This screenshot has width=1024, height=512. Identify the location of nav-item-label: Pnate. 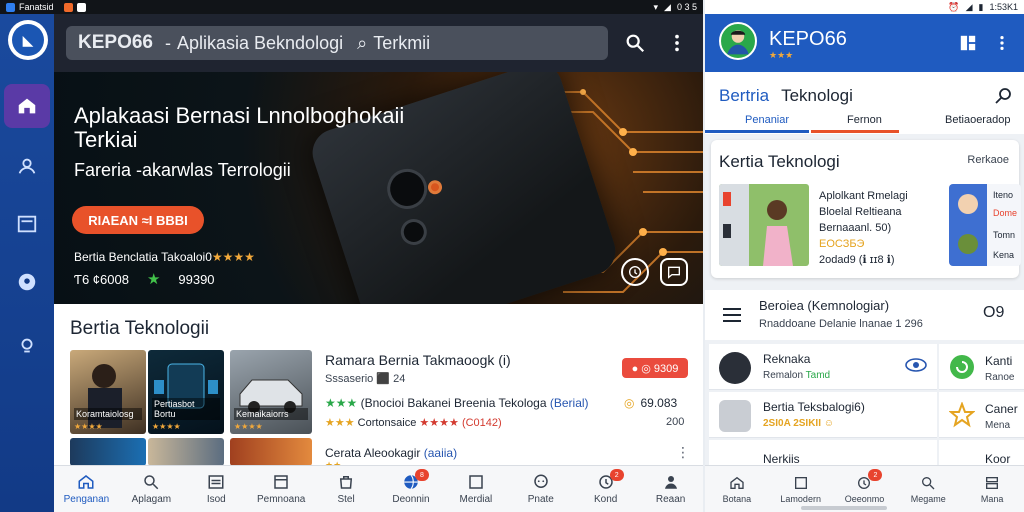
(540, 499).